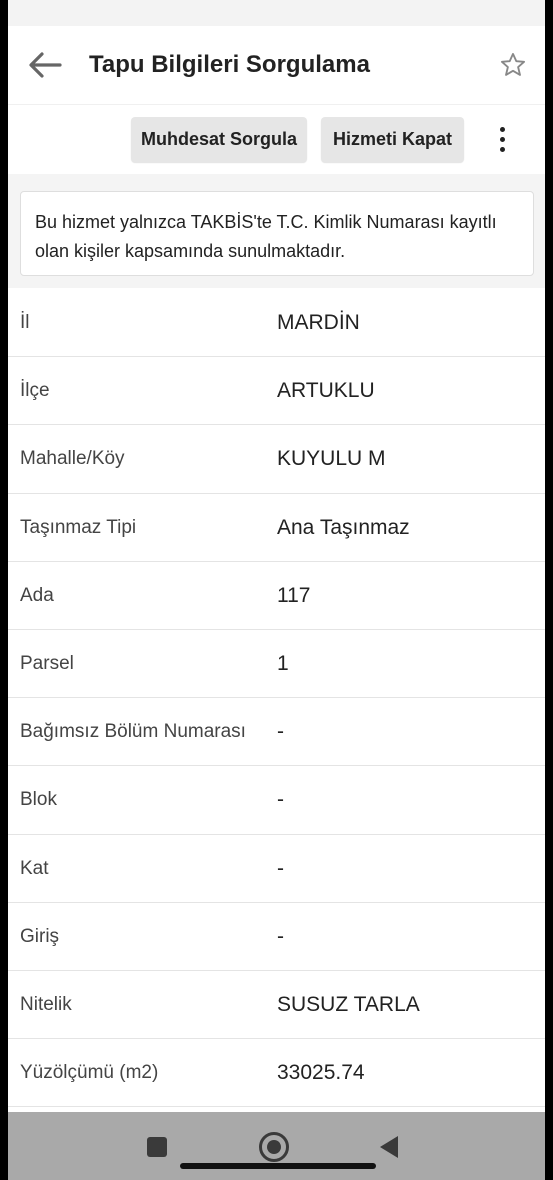 The image size is (553, 1180). I want to click on detail-value: 1, so click(283, 663).